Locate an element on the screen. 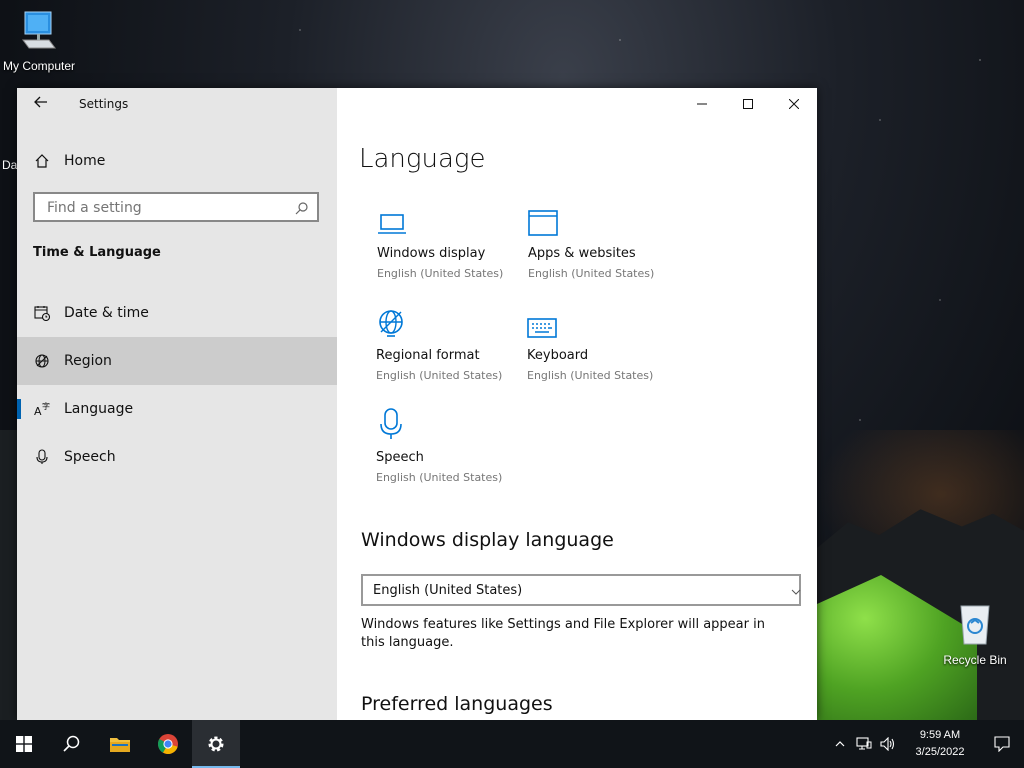  network-icon is located at coordinates (864, 743).